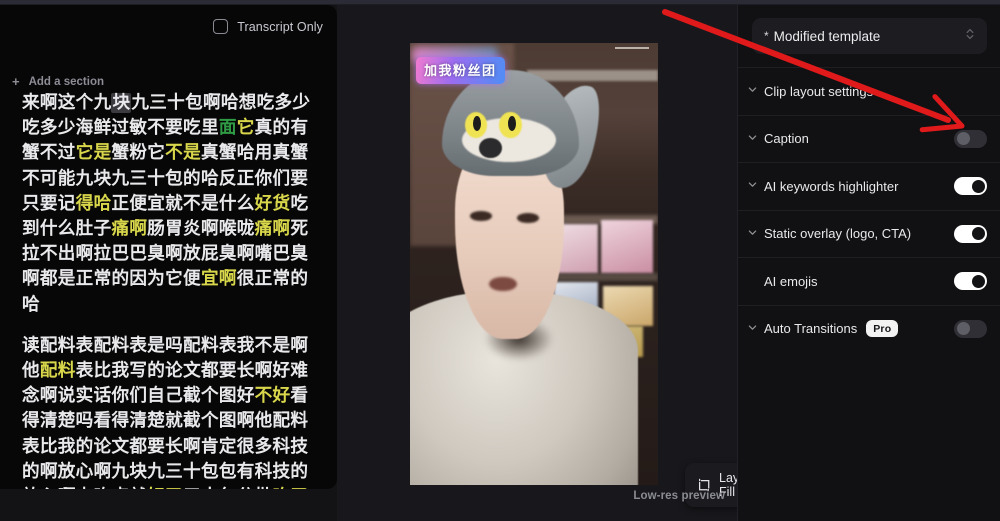  I want to click on transcript-text-run: 真的有, so click(281, 128).